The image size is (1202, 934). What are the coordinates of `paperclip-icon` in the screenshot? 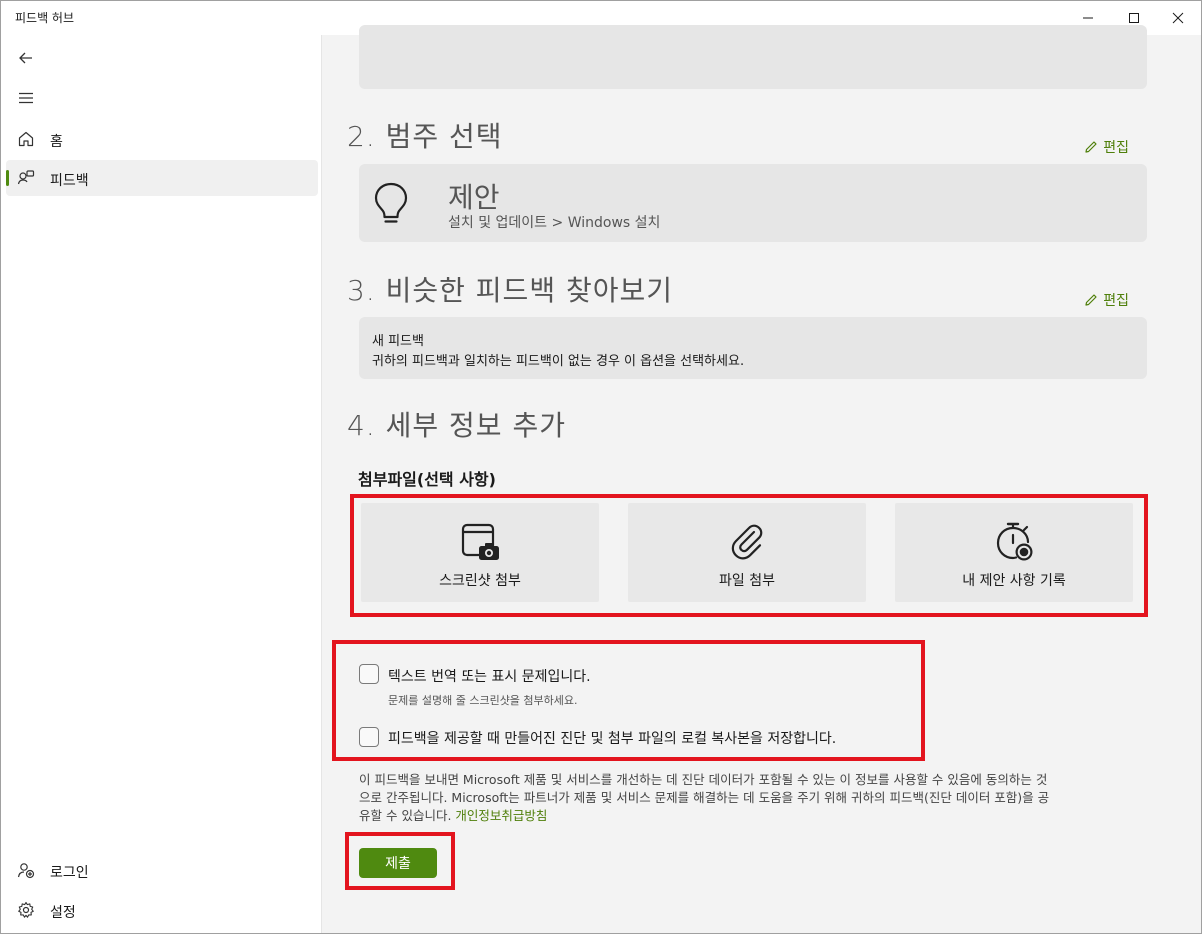 It's located at (747, 542).